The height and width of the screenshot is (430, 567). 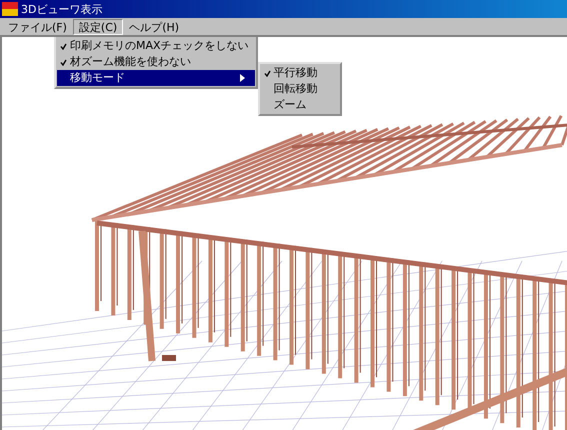 I want to click on menu-option: ズーム, so click(x=299, y=105).